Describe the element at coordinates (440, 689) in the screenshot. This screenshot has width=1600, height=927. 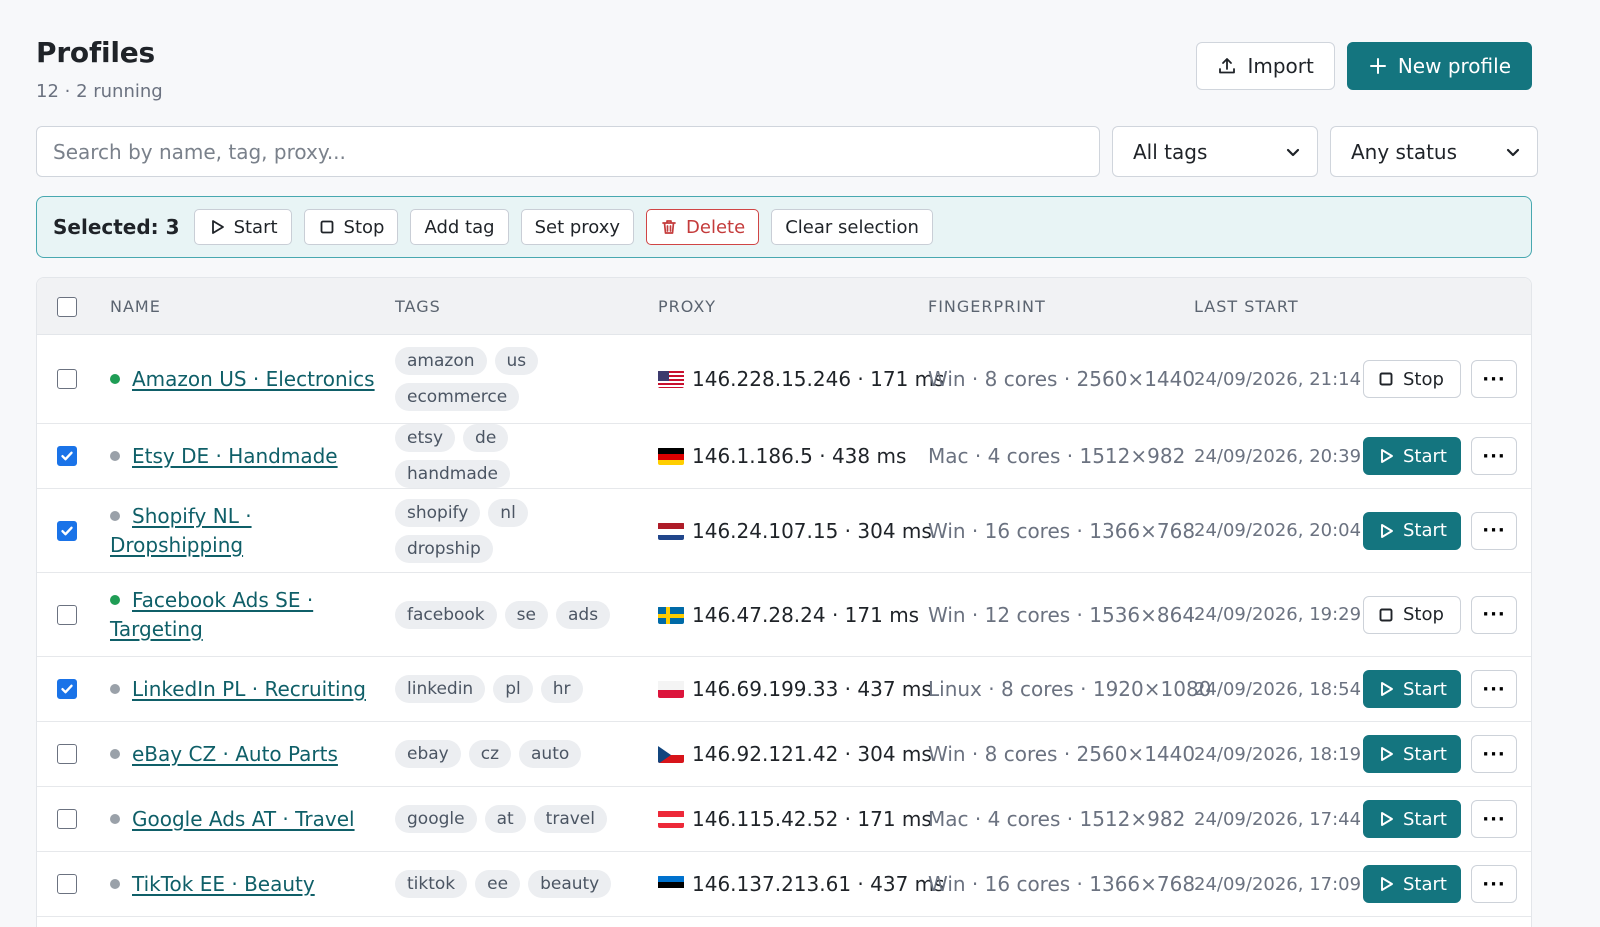
I see `tag-chip: linkedin` at that location.